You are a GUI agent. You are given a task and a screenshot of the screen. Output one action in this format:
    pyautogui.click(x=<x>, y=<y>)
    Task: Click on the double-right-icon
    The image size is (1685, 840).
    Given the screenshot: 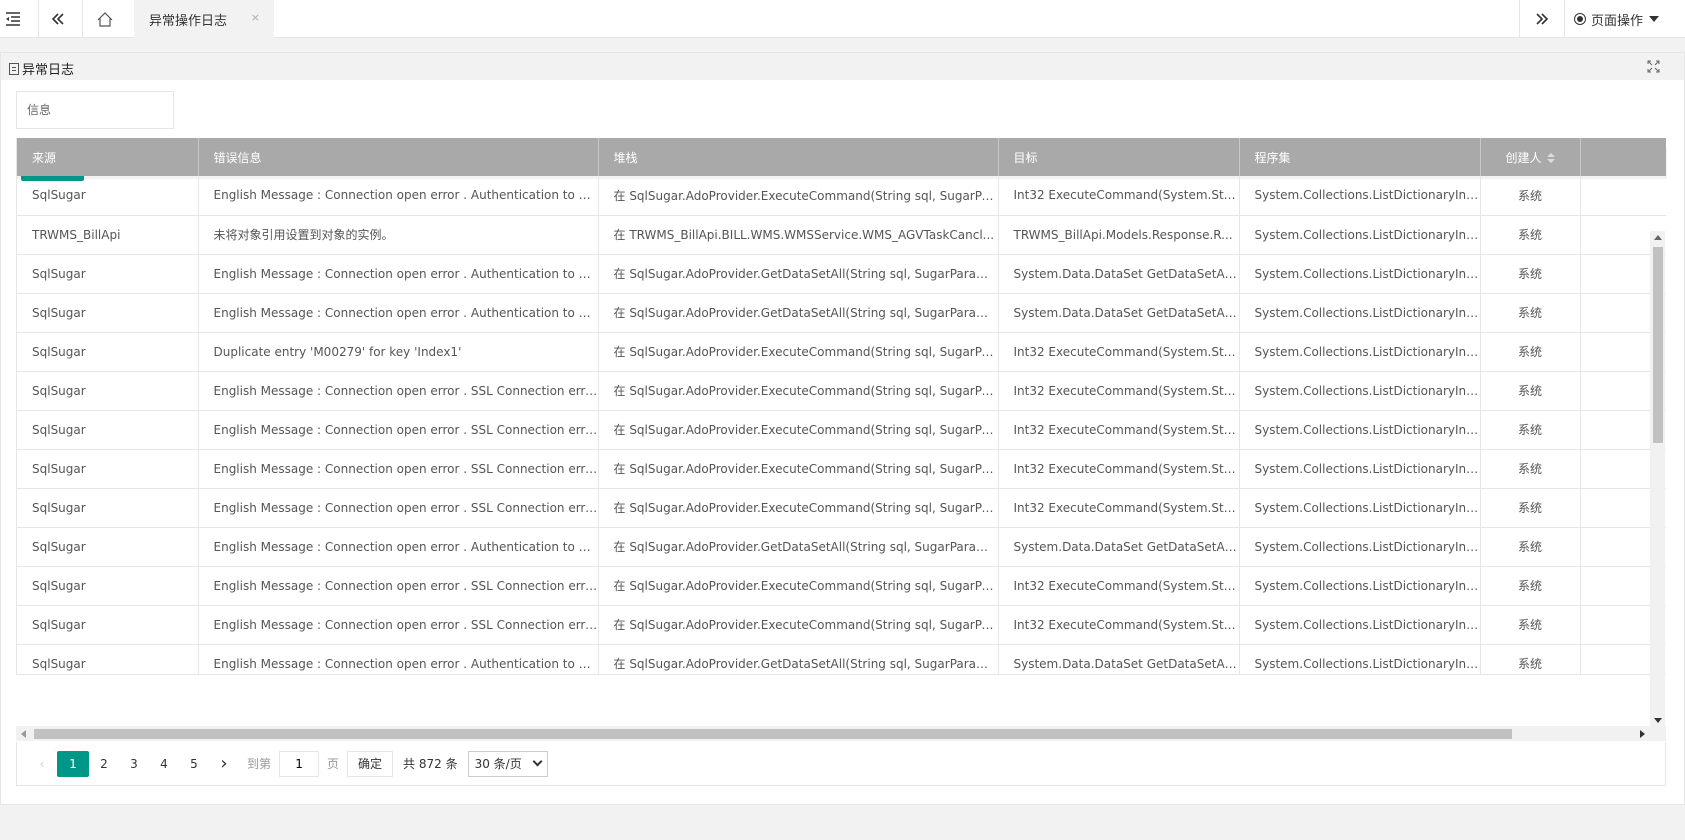 What is the action you would take?
    pyautogui.click(x=1542, y=19)
    